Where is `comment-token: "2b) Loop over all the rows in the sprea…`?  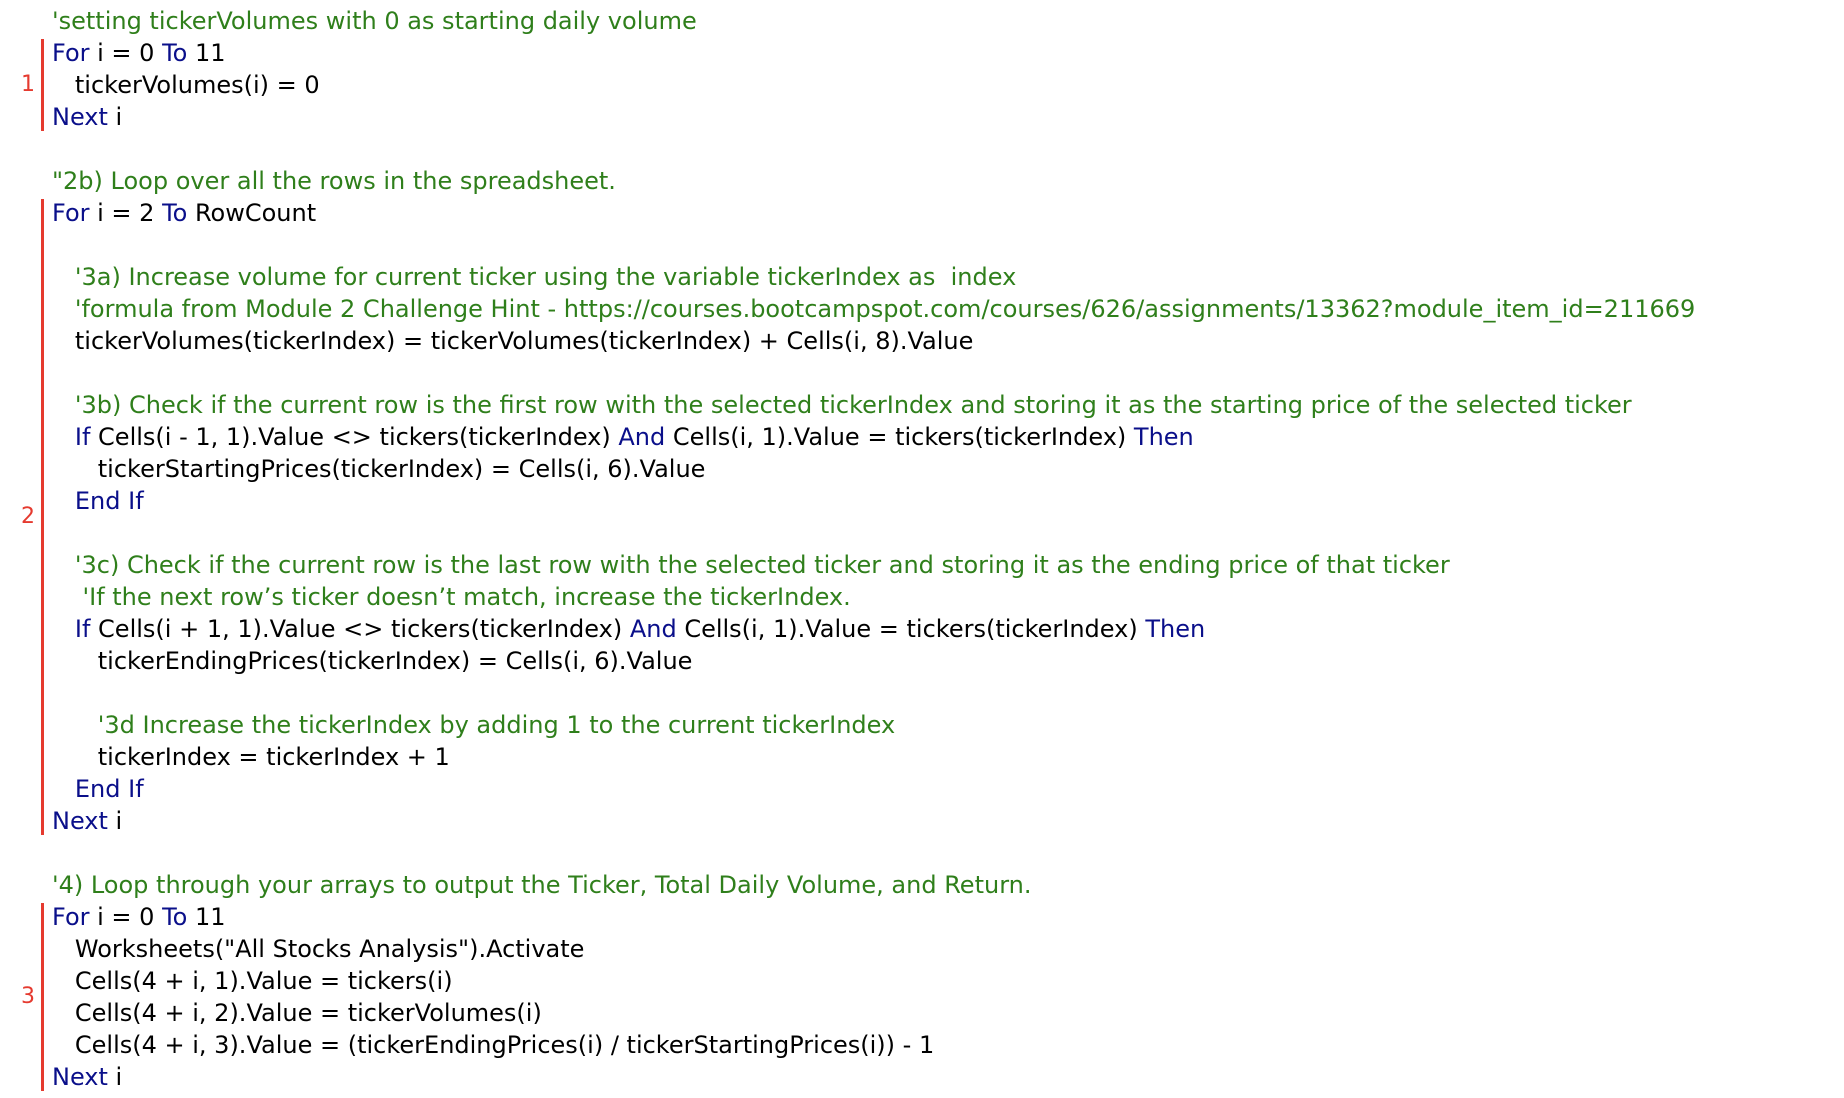 comment-token: "2b) Loop over all the rows in the sprea… is located at coordinates (334, 181).